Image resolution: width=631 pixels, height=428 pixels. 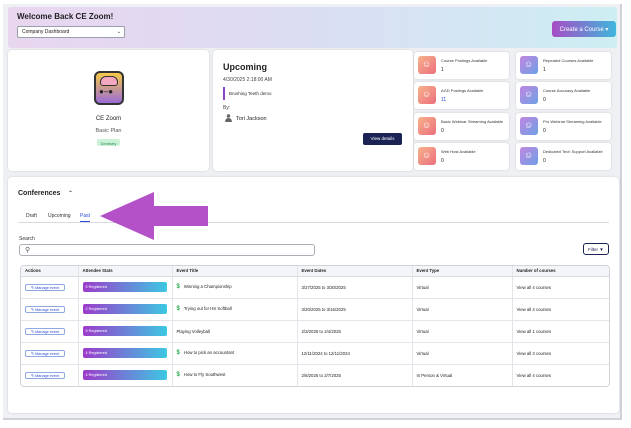 I want to click on filter-label: Filter, so click(x=593, y=249).